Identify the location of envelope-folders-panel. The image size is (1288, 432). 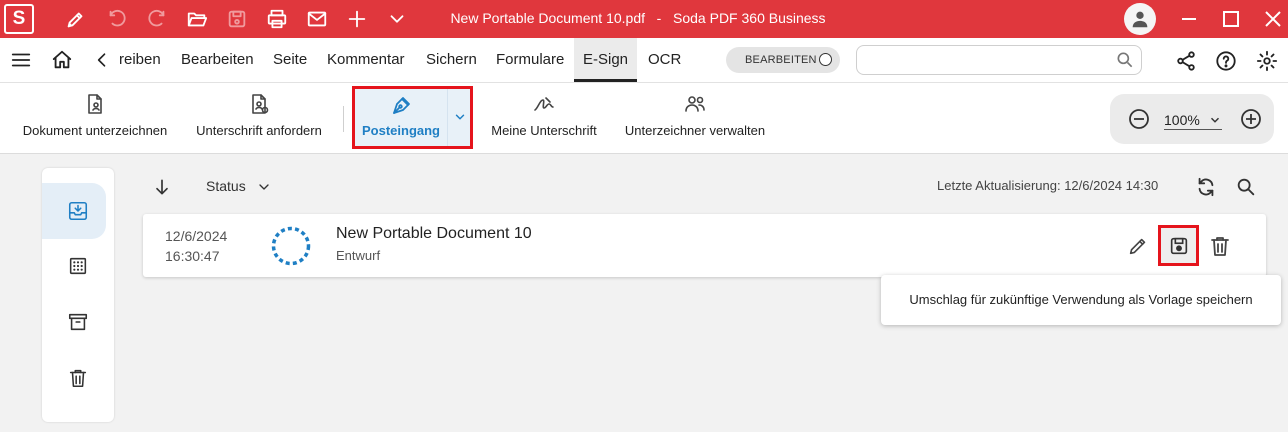
(78, 295).